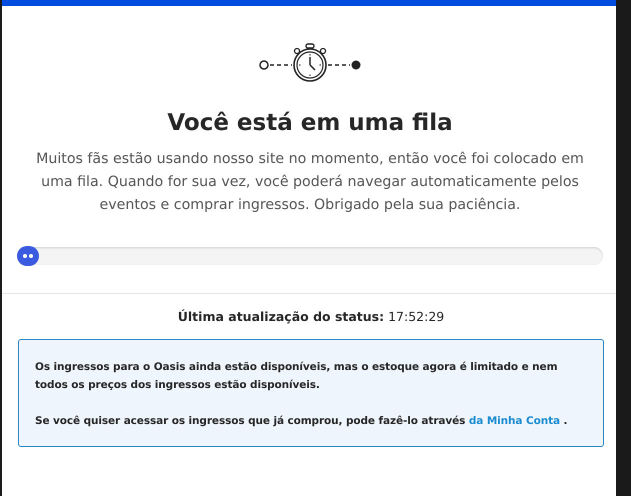 The image size is (631, 496). What do you see at coordinates (296, 376) in the screenshot?
I see `notice-text: Os ingressos para o Oasis ainda estão disponíveis, mas o estoque agora é limitado e nem todos os preços dos ingressos estão disponíveis.` at bounding box center [296, 376].